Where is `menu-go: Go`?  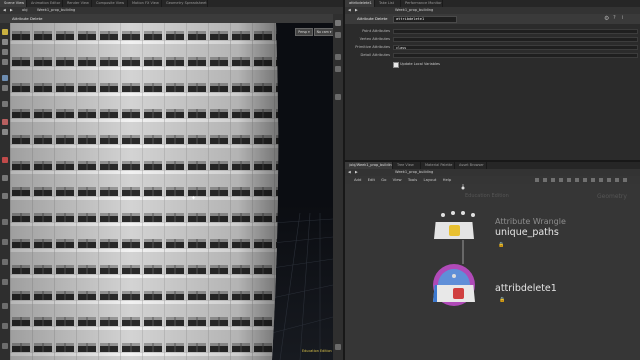
menu-go: Go is located at coordinates (383, 180).